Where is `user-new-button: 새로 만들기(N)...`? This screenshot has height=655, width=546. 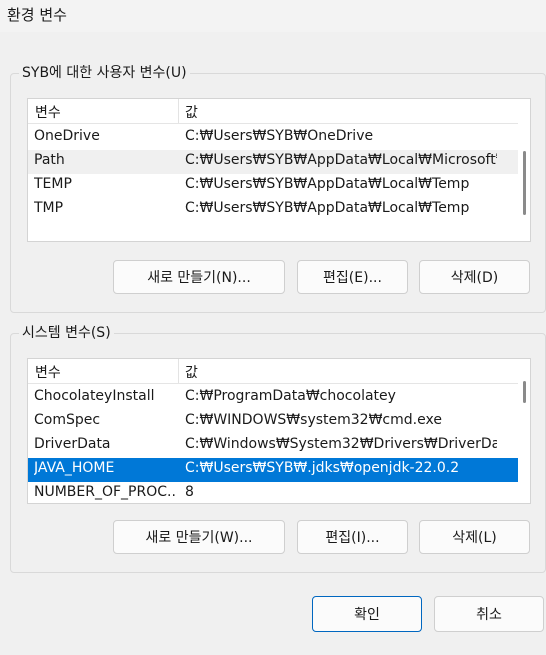
user-new-button: 새로 만들기(N)... is located at coordinates (199, 277).